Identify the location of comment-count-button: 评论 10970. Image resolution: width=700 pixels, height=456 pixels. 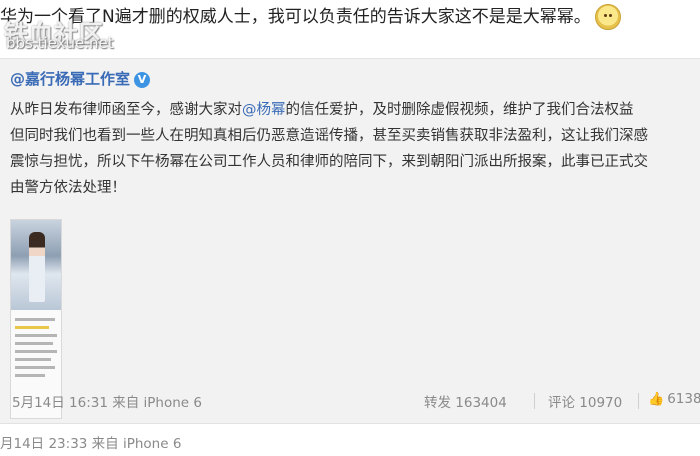
(585, 401).